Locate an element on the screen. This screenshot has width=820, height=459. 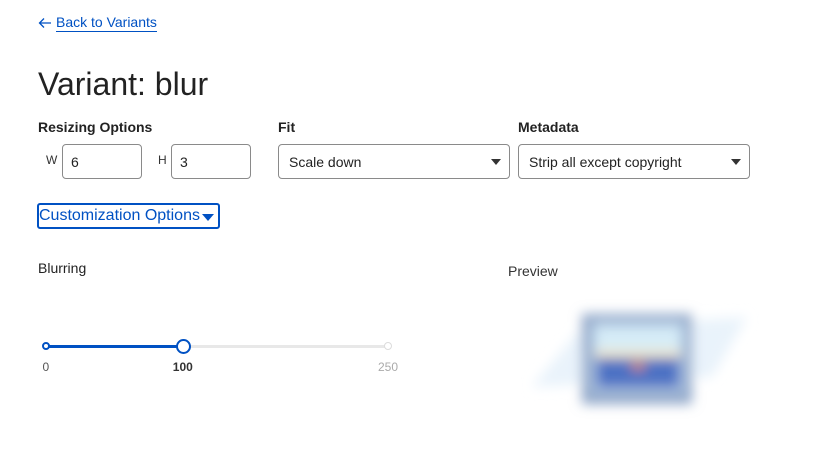
slider-fill is located at coordinates (114, 346).